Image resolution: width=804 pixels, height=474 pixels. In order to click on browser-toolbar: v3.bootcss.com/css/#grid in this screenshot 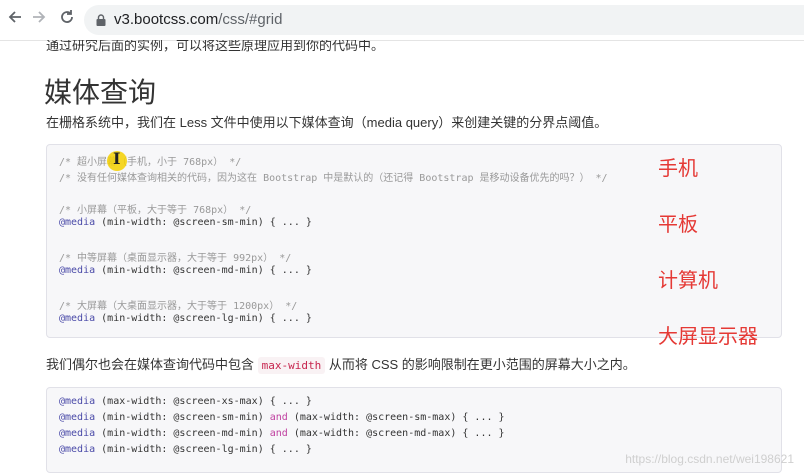, I will do `click(402, 20)`.